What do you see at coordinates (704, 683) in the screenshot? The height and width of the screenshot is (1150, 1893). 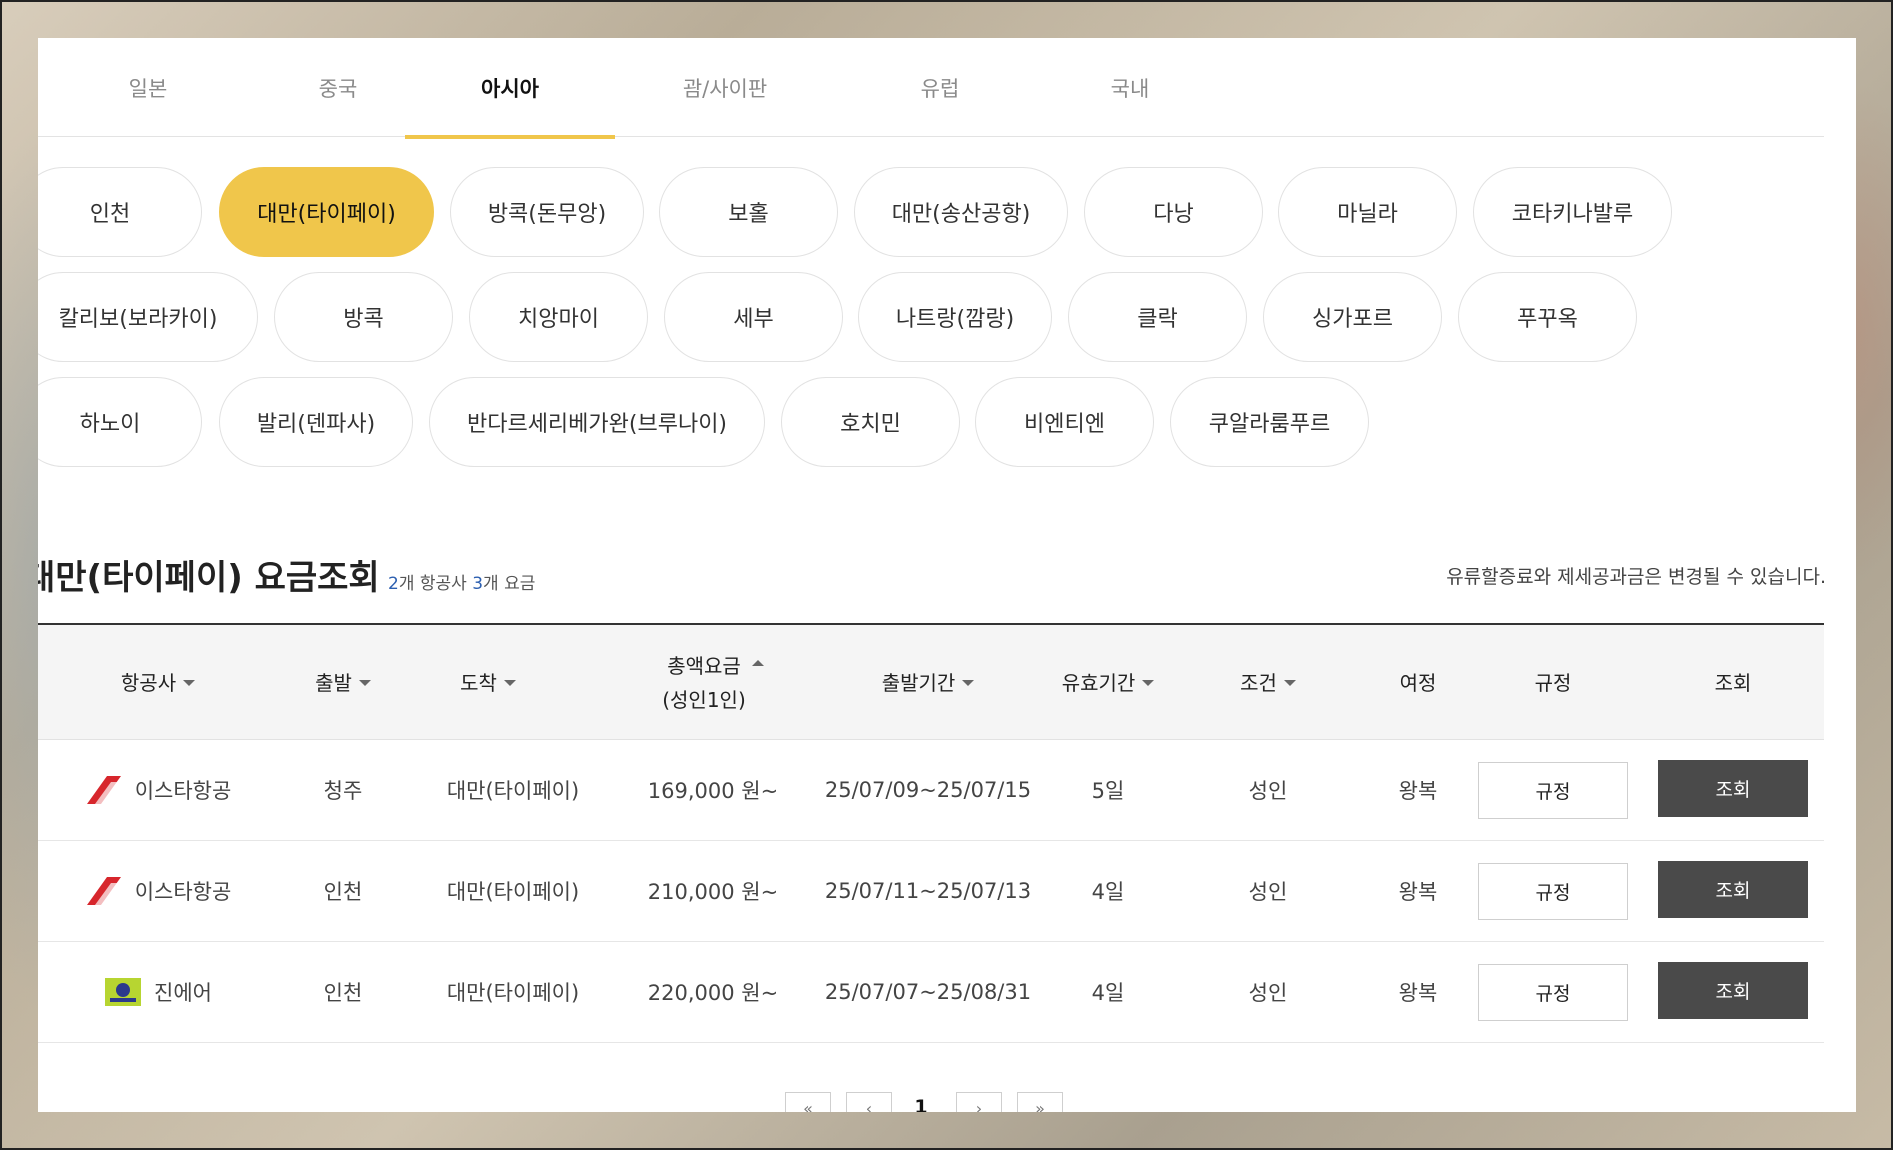 I see `total-fare-header: 총액요금 (성인1인)` at bounding box center [704, 683].